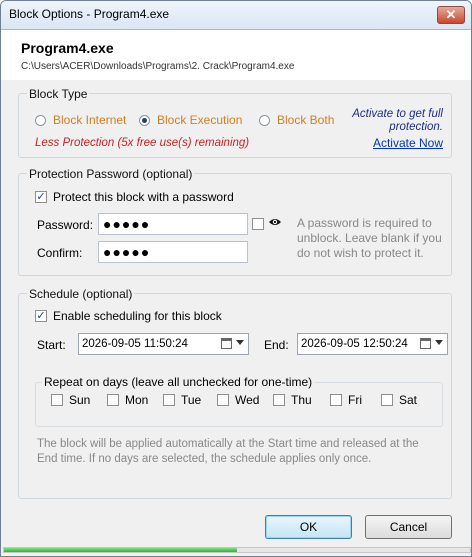 Image resolution: width=472 pixels, height=557 pixels. What do you see at coordinates (354, 344) in the screenshot?
I see `end-datetime-value: 2026-09-05 12:50:24` at bounding box center [354, 344].